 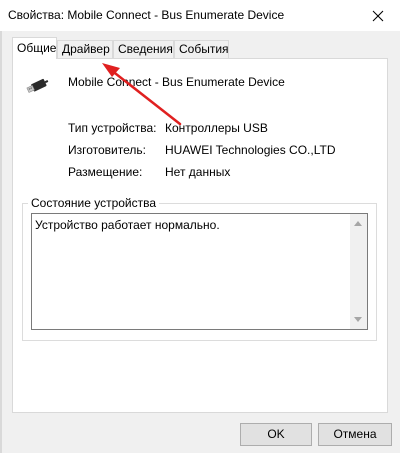 What do you see at coordinates (216, 128) in the screenshot?
I see `device-type-value: Контроллеры USB` at bounding box center [216, 128].